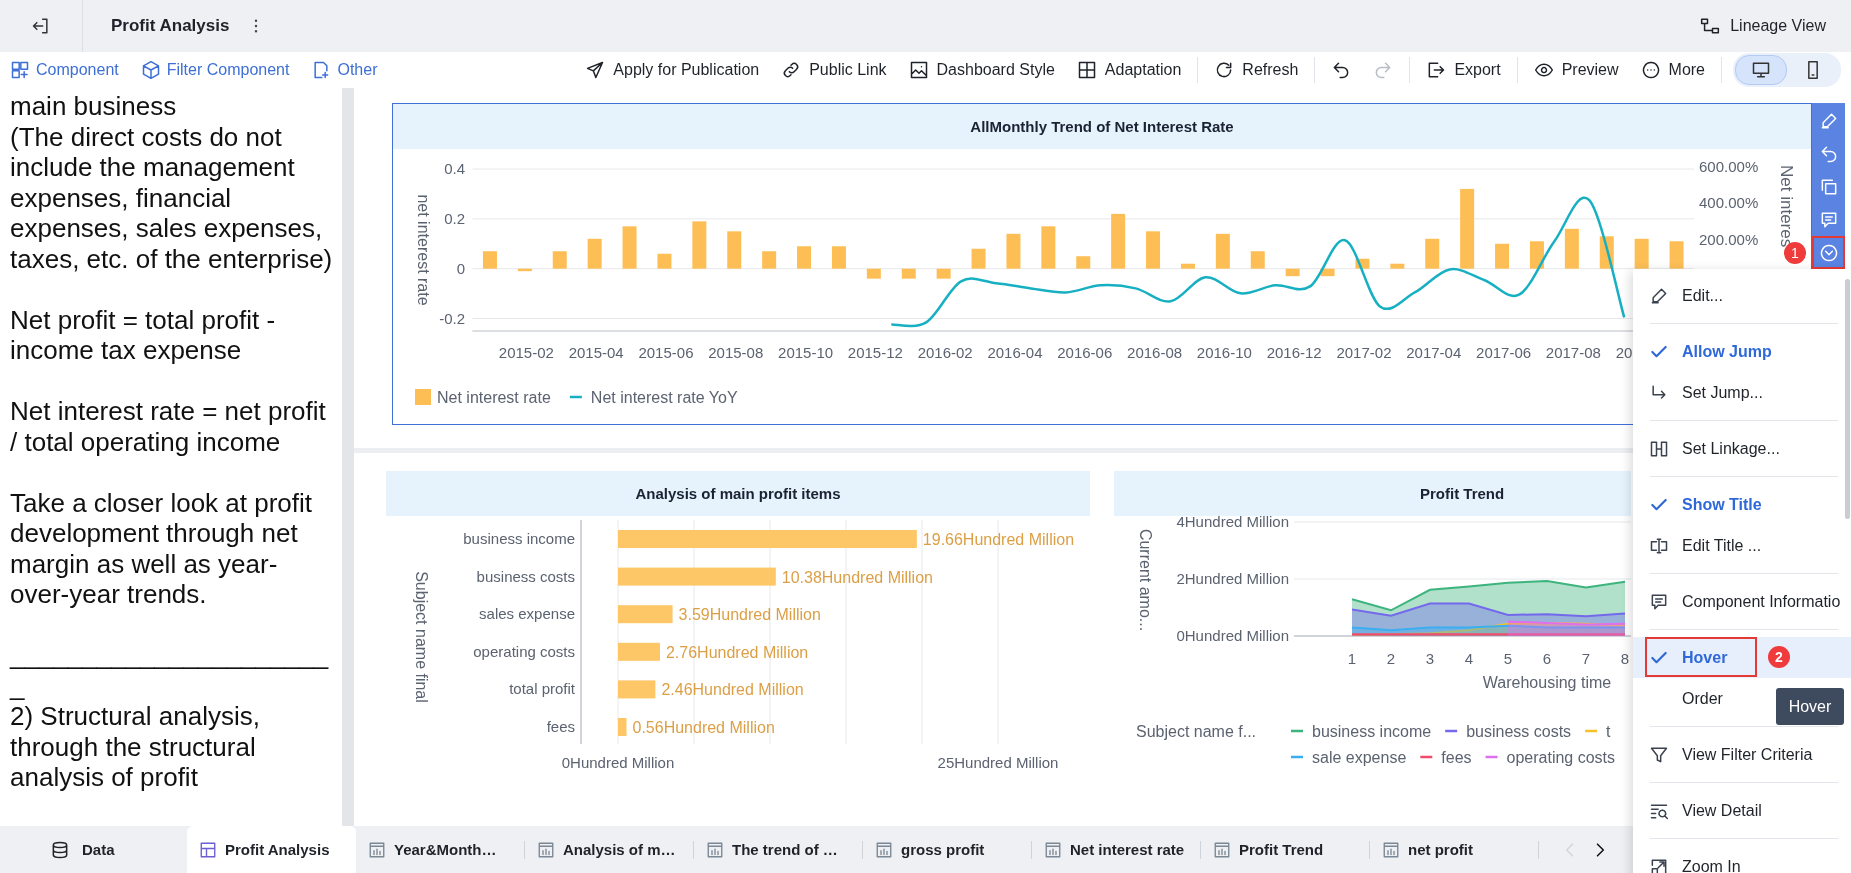 The width and height of the screenshot is (1851, 873). What do you see at coordinates (1729, 203) in the screenshot?
I see `axis-label: 400.00%` at bounding box center [1729, 203].